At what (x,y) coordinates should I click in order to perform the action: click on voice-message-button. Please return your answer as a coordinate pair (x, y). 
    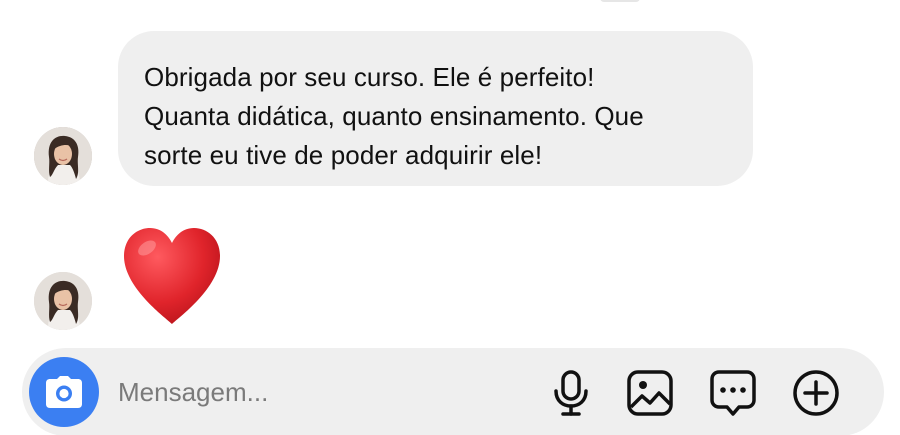
    Looking at the image, I should click on (571, 393).